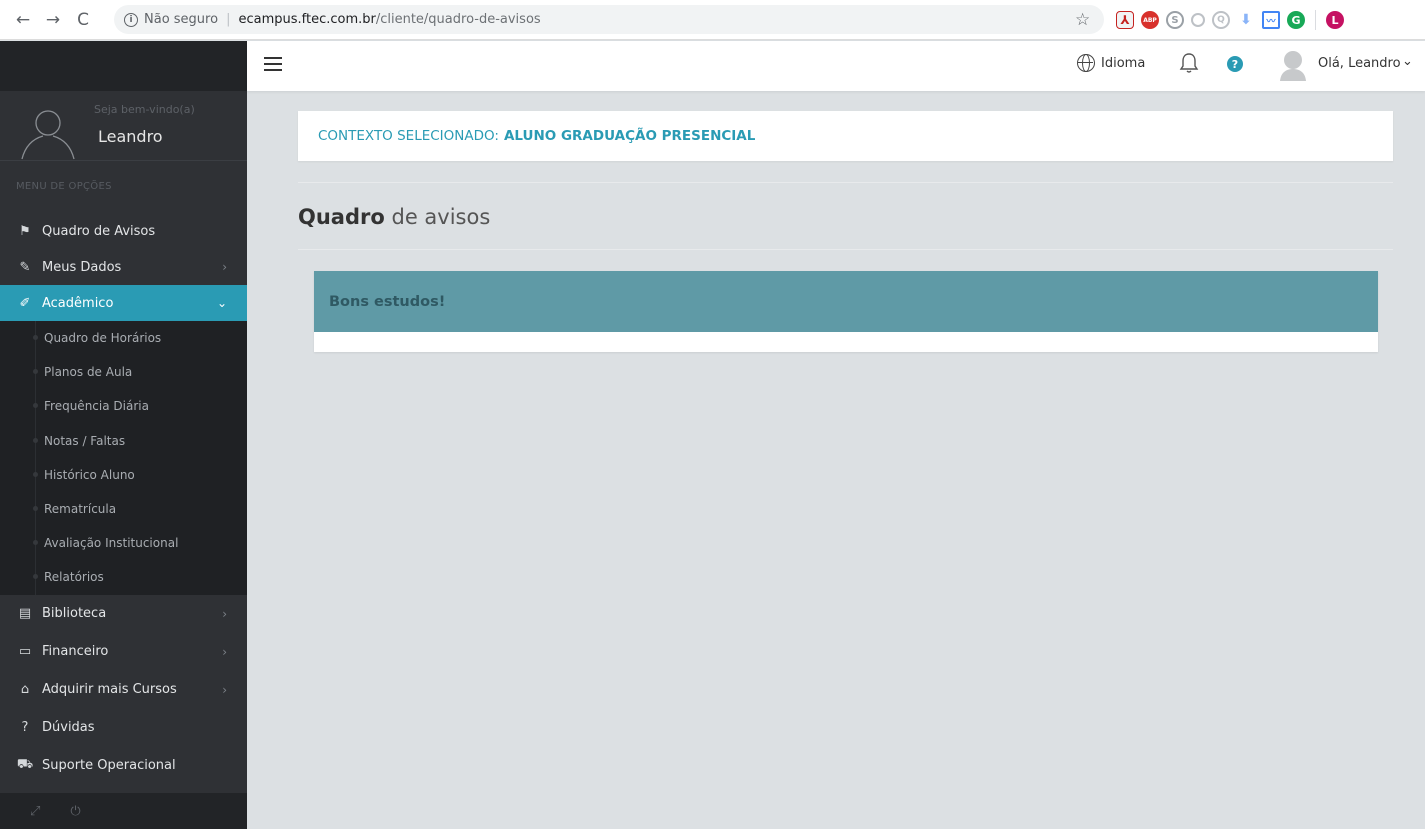 The height and width of the screenshot is (829, 1425). Describe the element at coordinates (25, 727) in the screenshot. I see `question-icon: ?` at that location.